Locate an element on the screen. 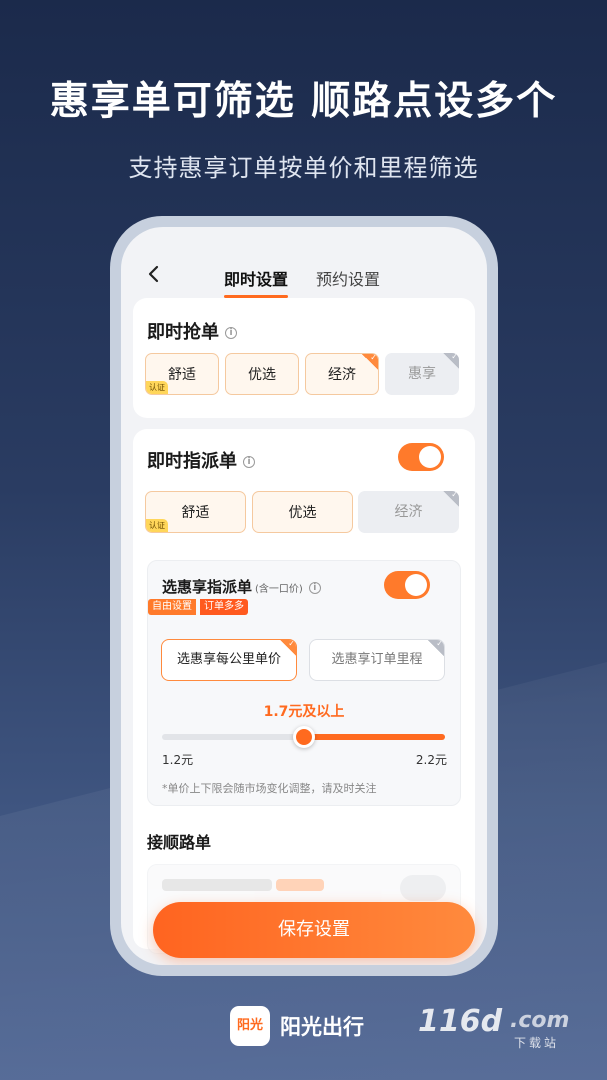 This screenshot has height=1080, width=607. watermark: 116d .com 下载站 is located at coordinates (503, 1027).